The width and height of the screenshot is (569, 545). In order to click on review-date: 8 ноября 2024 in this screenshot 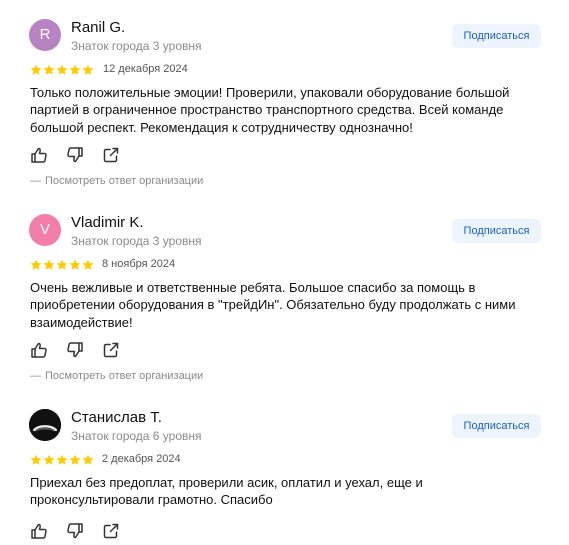, I will do `click(139, 264)`.